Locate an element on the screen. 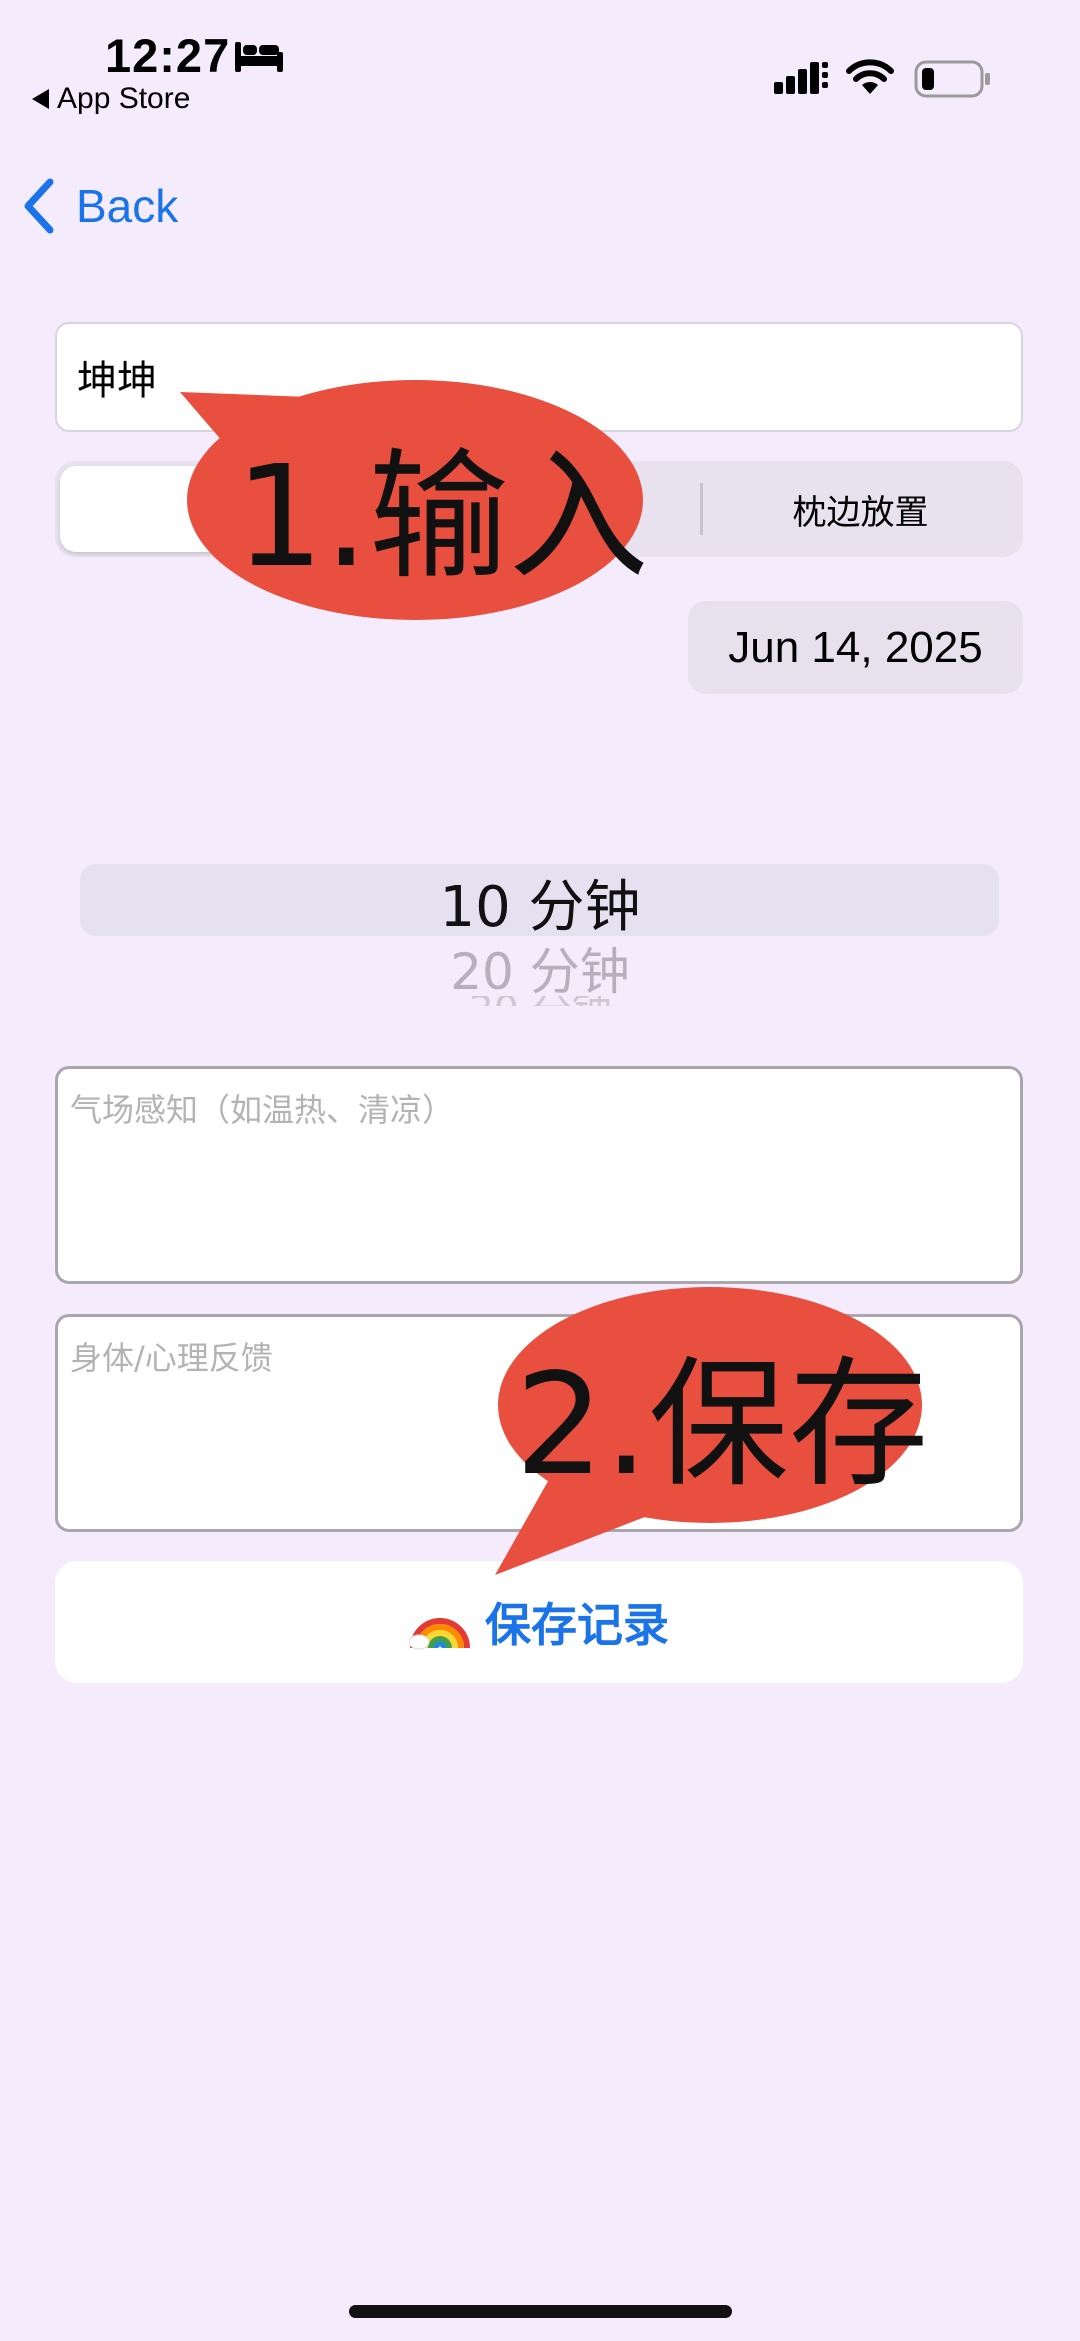 Image resolution: width=1080 pixels, height=2341 pixels. chevron-left-icon is located at coordinates (39, 206).